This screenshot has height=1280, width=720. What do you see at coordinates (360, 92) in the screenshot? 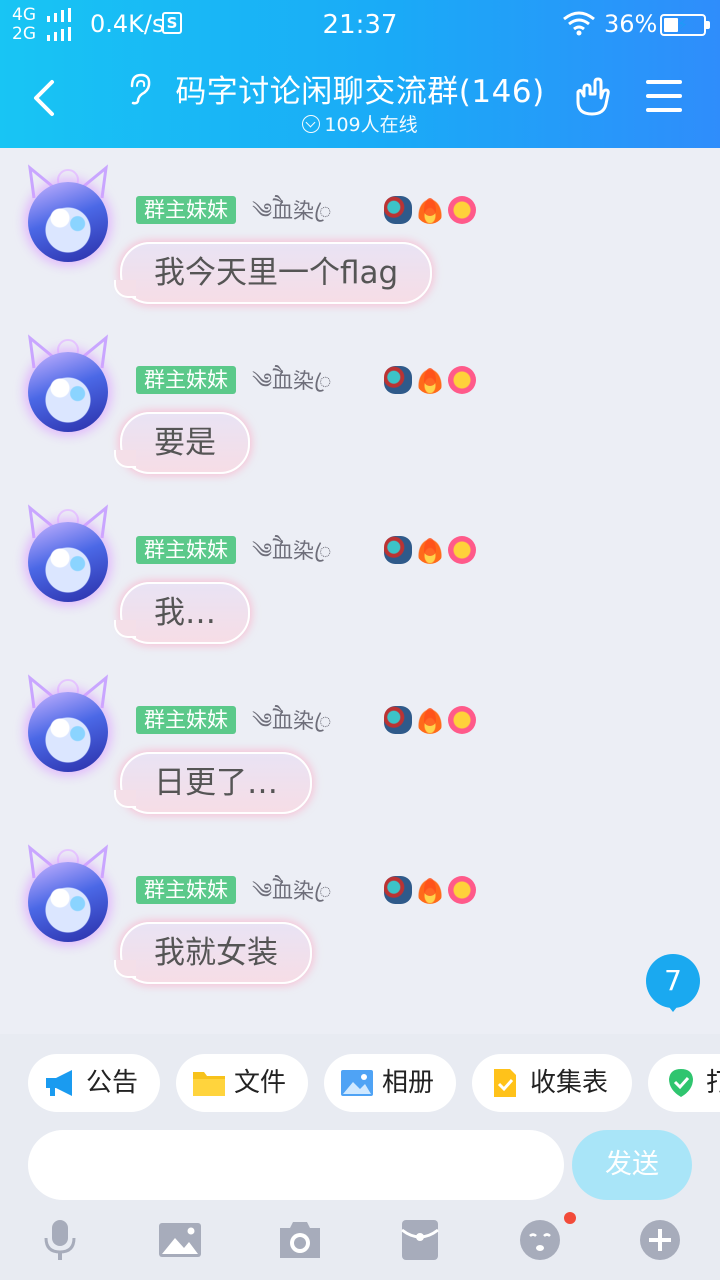
I see `chat-title: 码字讨论闲聊交流群(146)` at bounding box center [360, 92].